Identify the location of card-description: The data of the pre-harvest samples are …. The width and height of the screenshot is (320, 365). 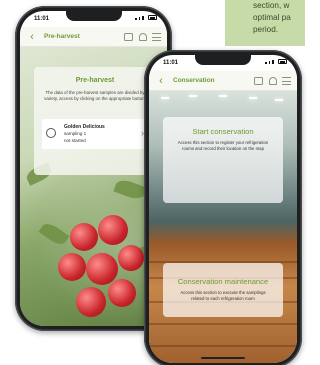
(95, 95).